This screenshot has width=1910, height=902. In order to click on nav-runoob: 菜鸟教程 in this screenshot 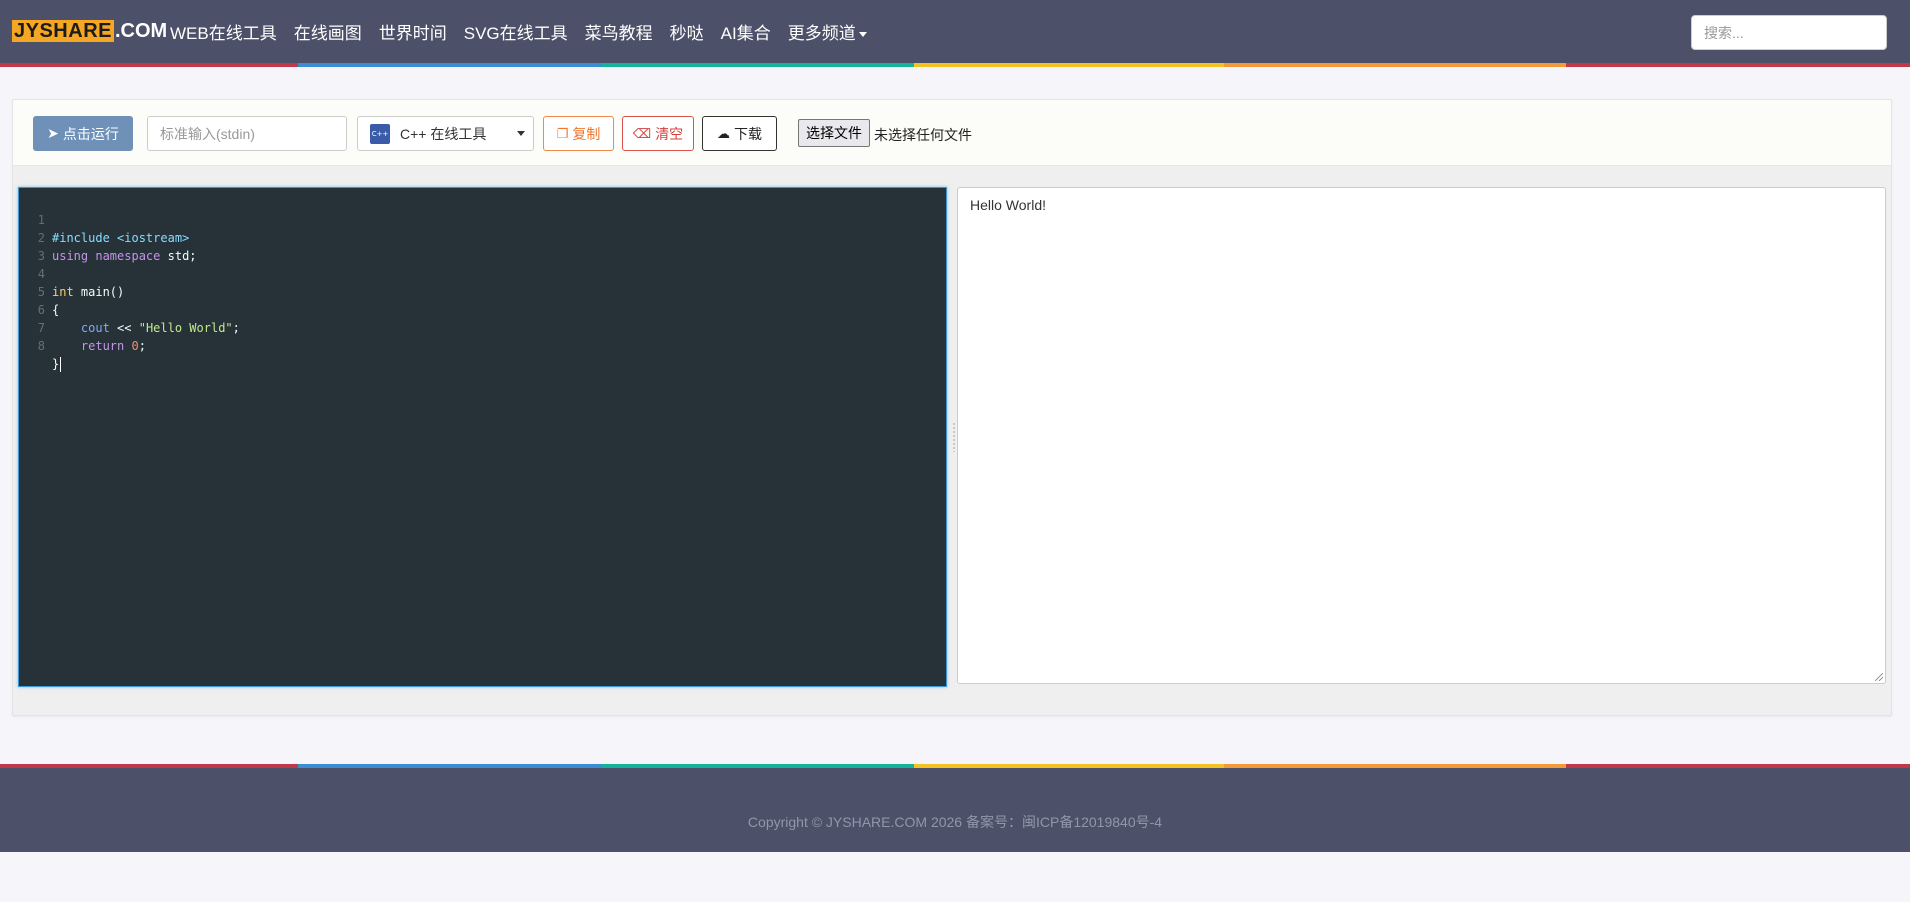, I will do `click(619, 31)`.